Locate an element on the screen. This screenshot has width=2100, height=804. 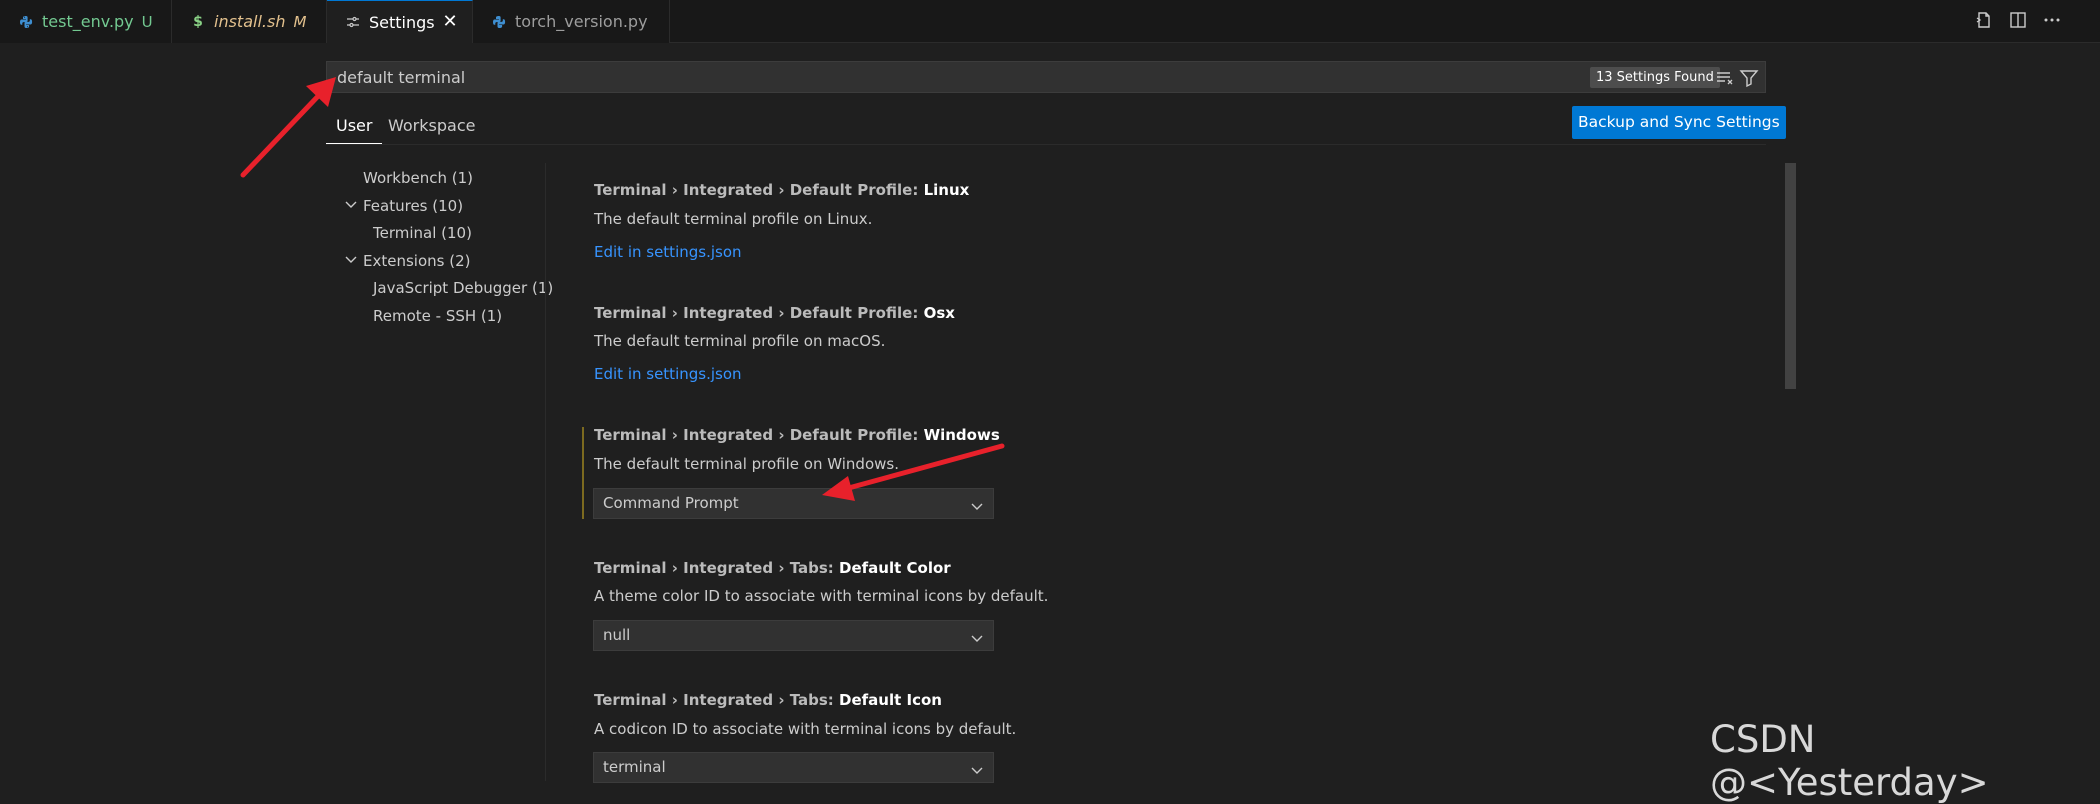
settings-icon is located at coordinates (353, 22).